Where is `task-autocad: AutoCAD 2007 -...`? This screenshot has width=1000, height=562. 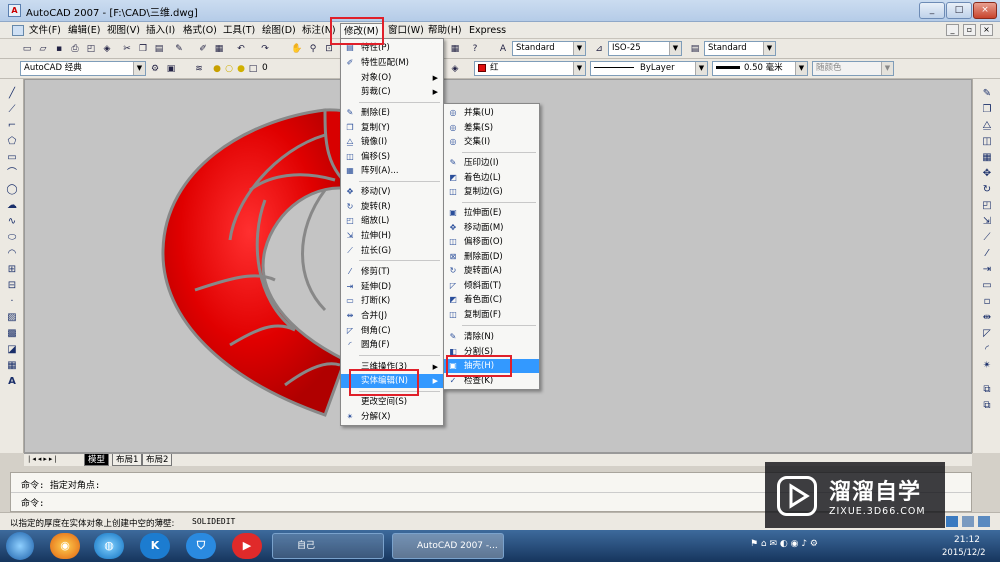
task-autocad: AutoCAD 2007 -... is located at coordinates (448, 546).